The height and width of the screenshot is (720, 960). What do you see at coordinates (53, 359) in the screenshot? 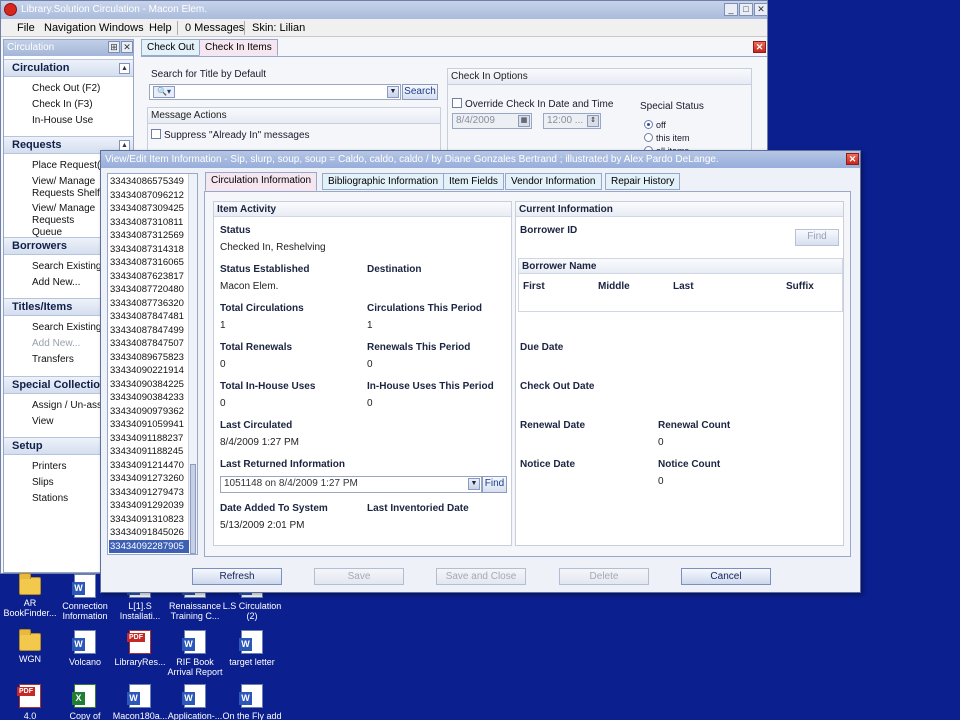
I see `sidebar-item-transfers: Transfers` at bounding box center [53, 359].